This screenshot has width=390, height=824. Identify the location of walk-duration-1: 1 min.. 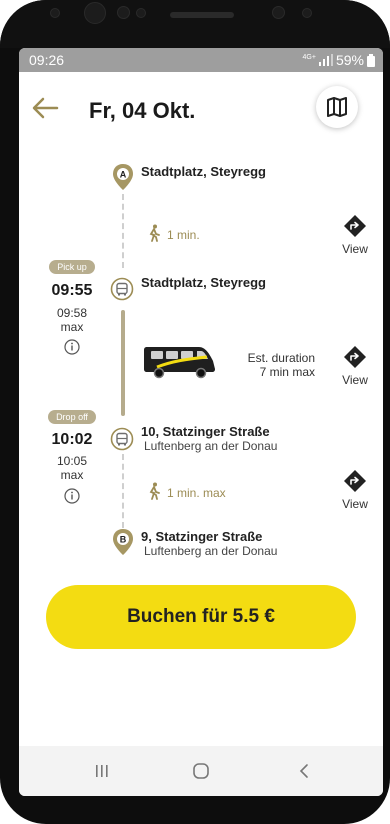
(183, 235).